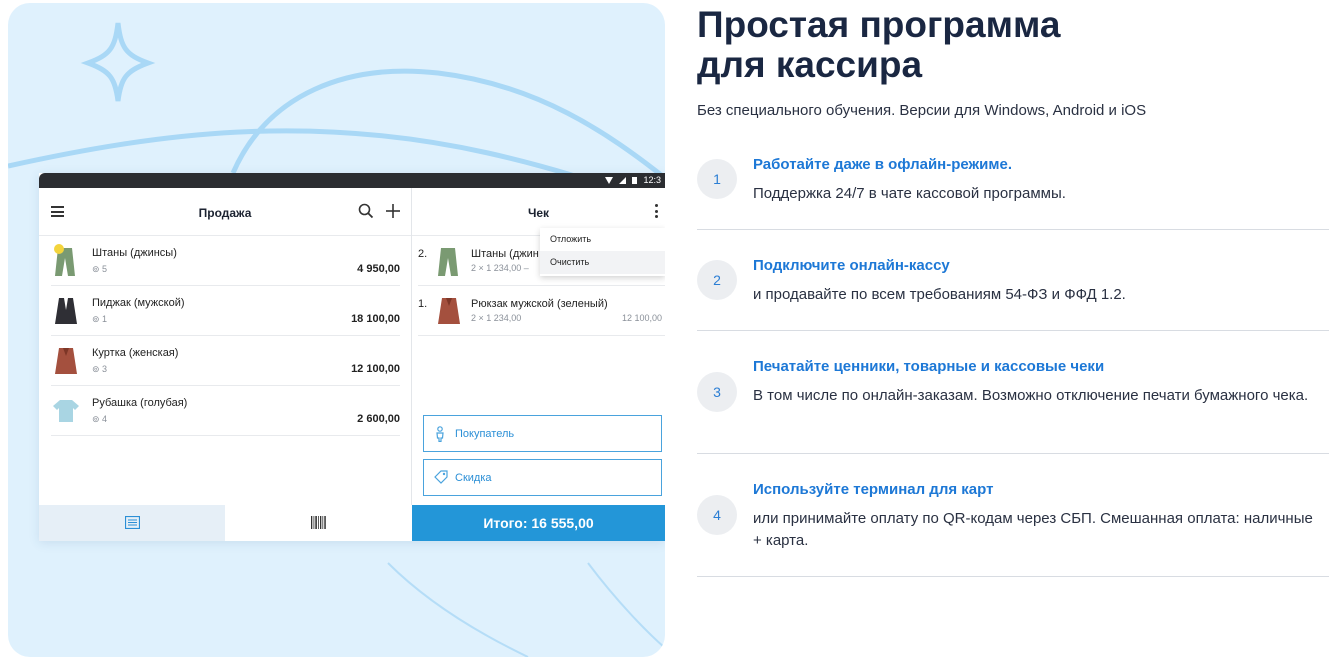 The image size is (1335, 664). I want to click on receipt-item-qty: 2 × 1 234,00 –, so click(500, 268).